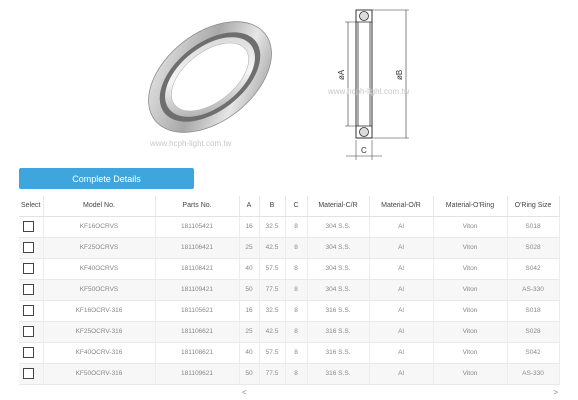 The width and height of the screenshot is (578, 400). Describe the element at coordinates (99, 374) in the screenshot. I see `table-cell: KF50OCRV-316` at that location.